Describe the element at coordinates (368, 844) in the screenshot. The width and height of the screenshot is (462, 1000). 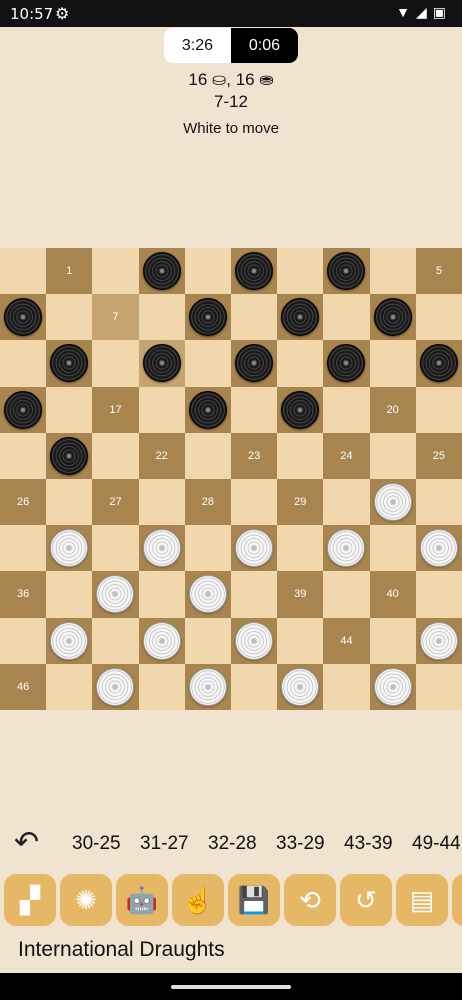
I see `move-item: 43-39` at that location.